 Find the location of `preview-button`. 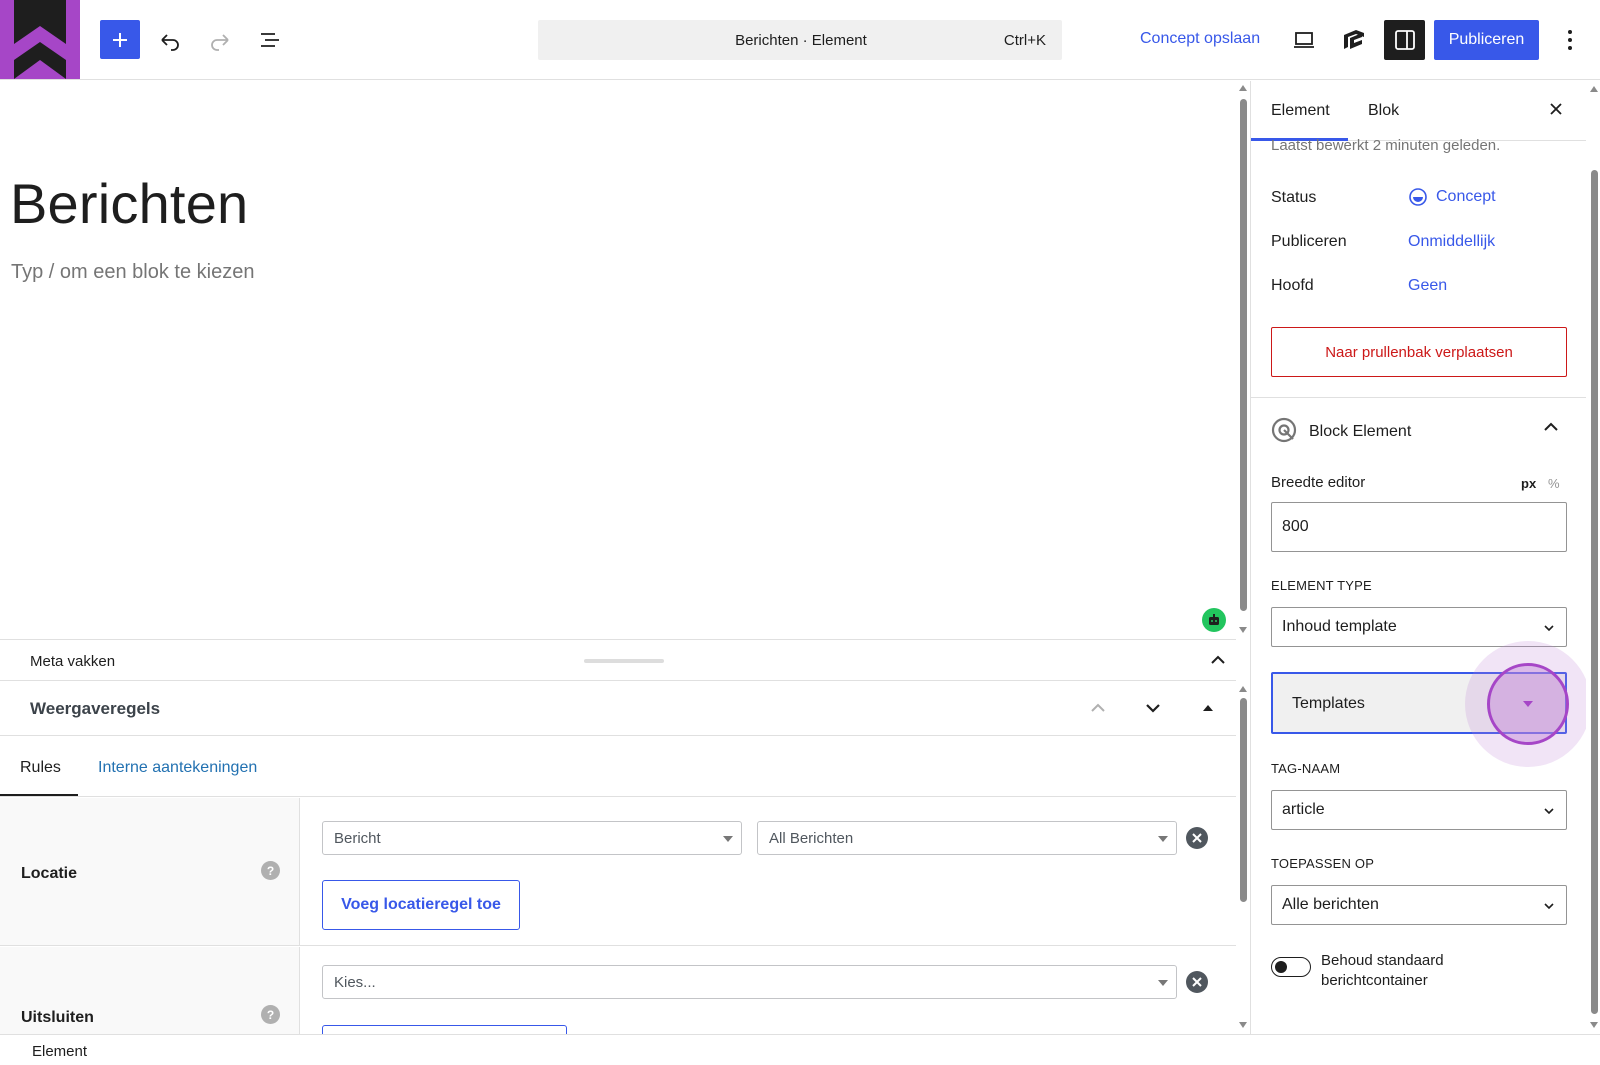

preview-button is located at coordinates (1304, 40).